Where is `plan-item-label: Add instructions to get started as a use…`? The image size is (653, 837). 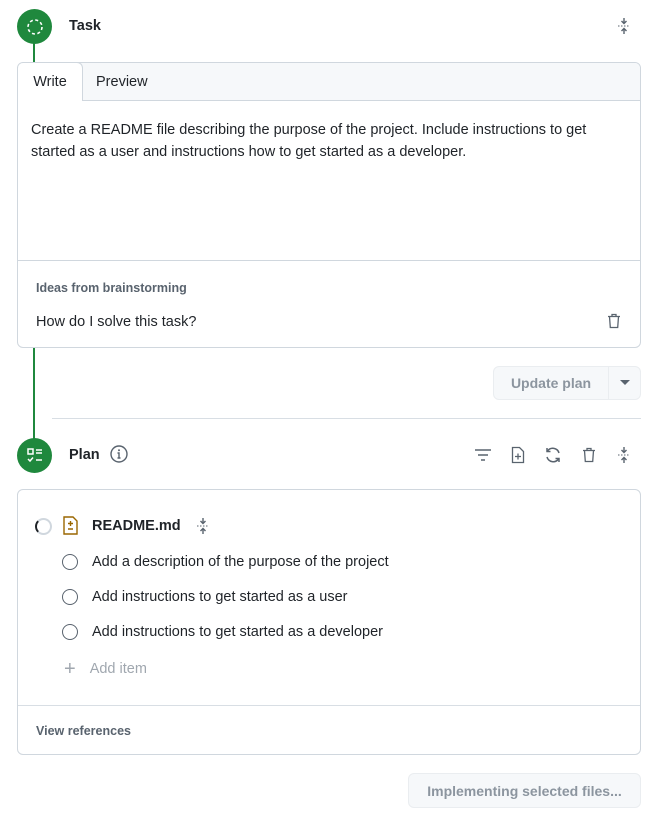
plan-item-label: Add instructions to get started as a use… is located at coordinates (220, 597).